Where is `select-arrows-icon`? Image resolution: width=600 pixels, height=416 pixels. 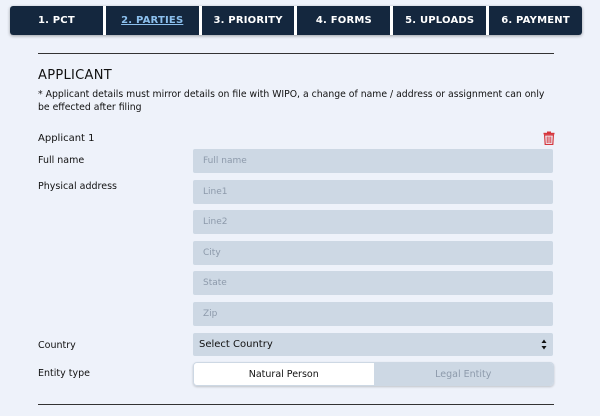
select-arrows-icon is located at coordinates (544, 344).